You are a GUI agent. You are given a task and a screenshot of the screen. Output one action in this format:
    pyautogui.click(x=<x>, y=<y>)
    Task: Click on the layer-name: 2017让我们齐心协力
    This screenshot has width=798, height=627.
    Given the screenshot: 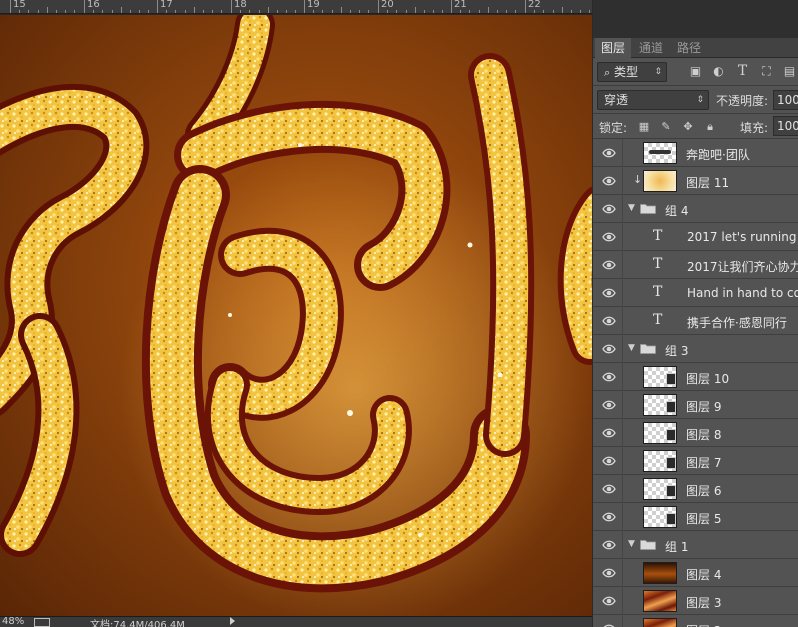 What is the action you would take?
    pyautogui.click(x=742, y=266)
    